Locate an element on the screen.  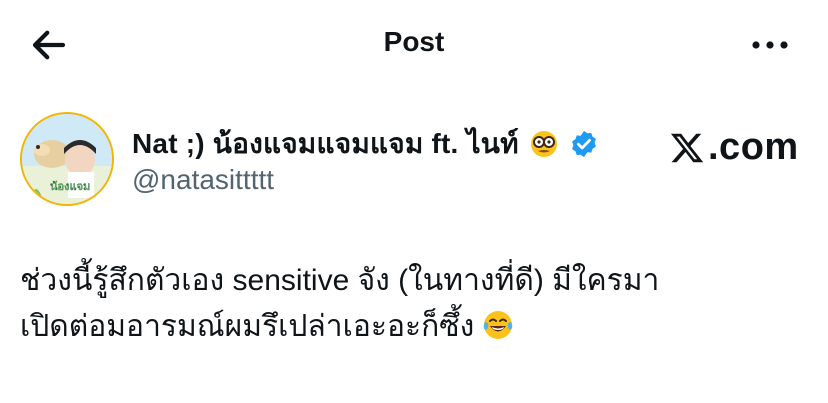
avatar-image: น้องแจม is located at coordinates (67, 159).